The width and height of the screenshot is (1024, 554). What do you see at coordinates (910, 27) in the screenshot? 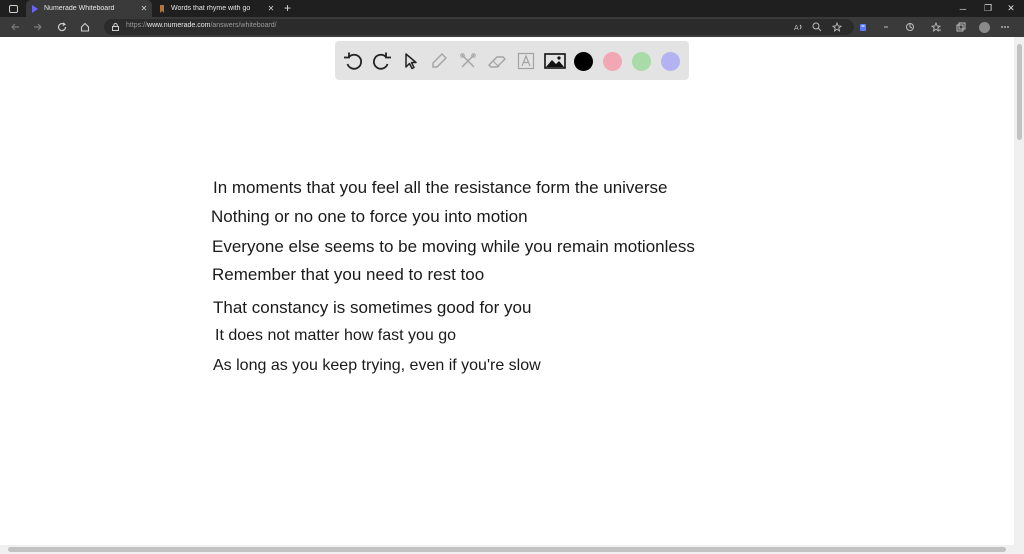
I see `browser-essentials-icon` at bounding box center [910, 27].